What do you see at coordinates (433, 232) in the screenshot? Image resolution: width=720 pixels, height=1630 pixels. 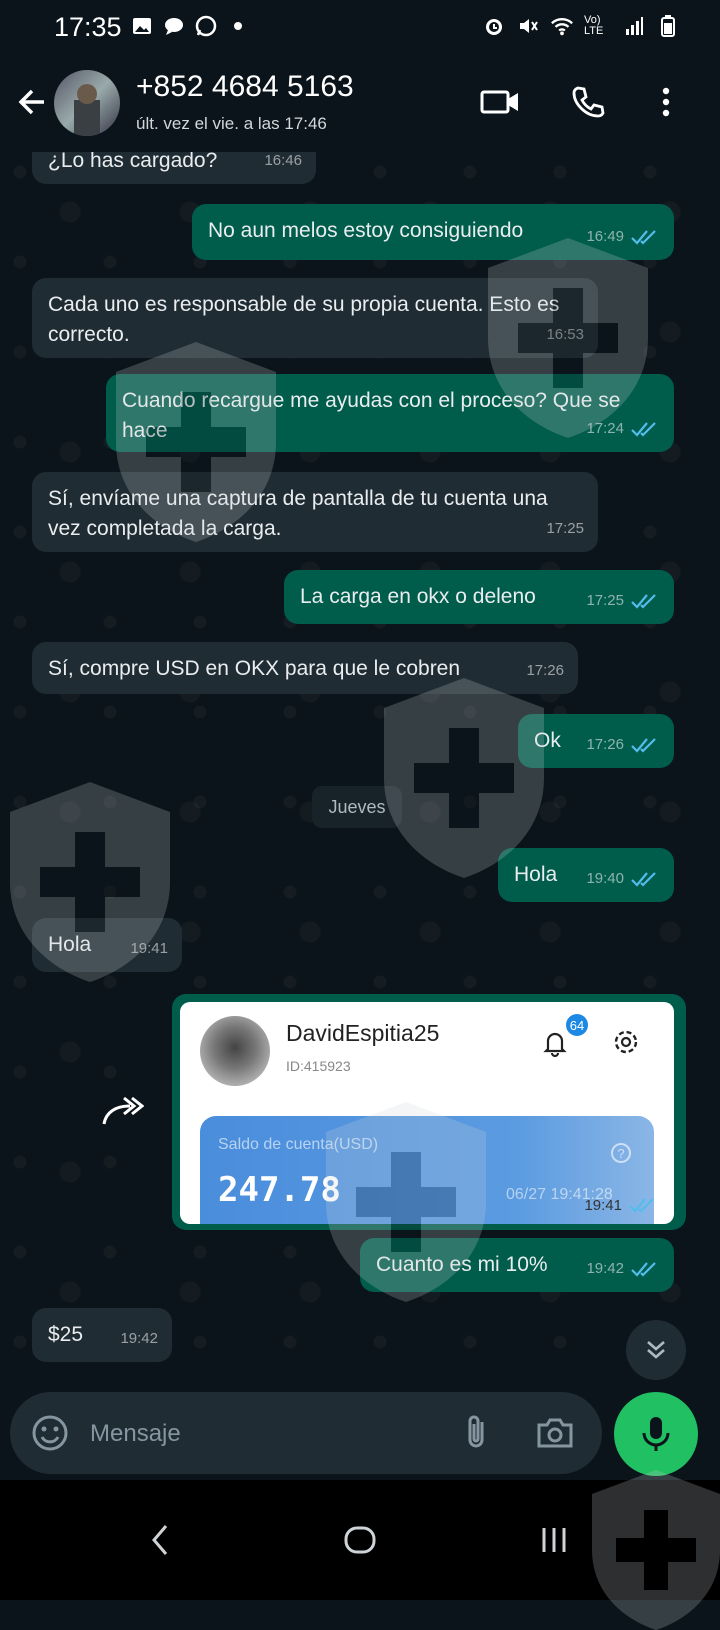 I see `message-outgoing: No aun melos estoy consiguiendo 16:49` at bounding box center [433, 232].